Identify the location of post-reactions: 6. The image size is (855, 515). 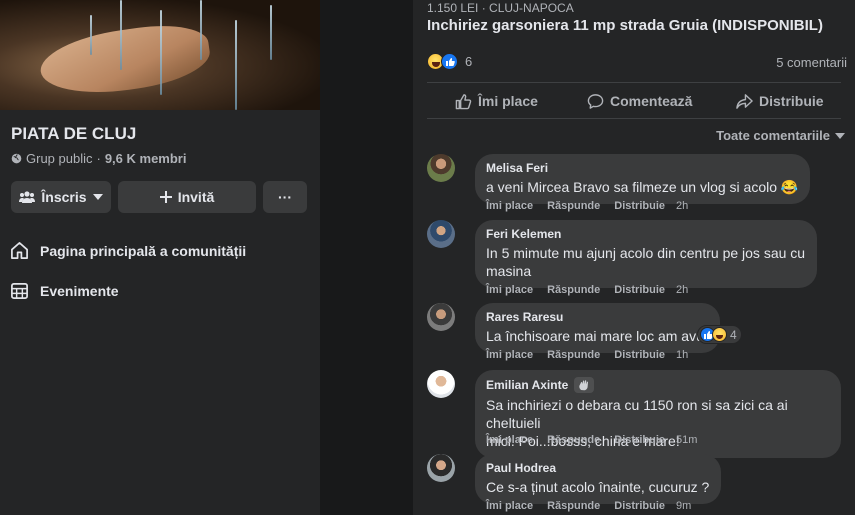
(449, 61).